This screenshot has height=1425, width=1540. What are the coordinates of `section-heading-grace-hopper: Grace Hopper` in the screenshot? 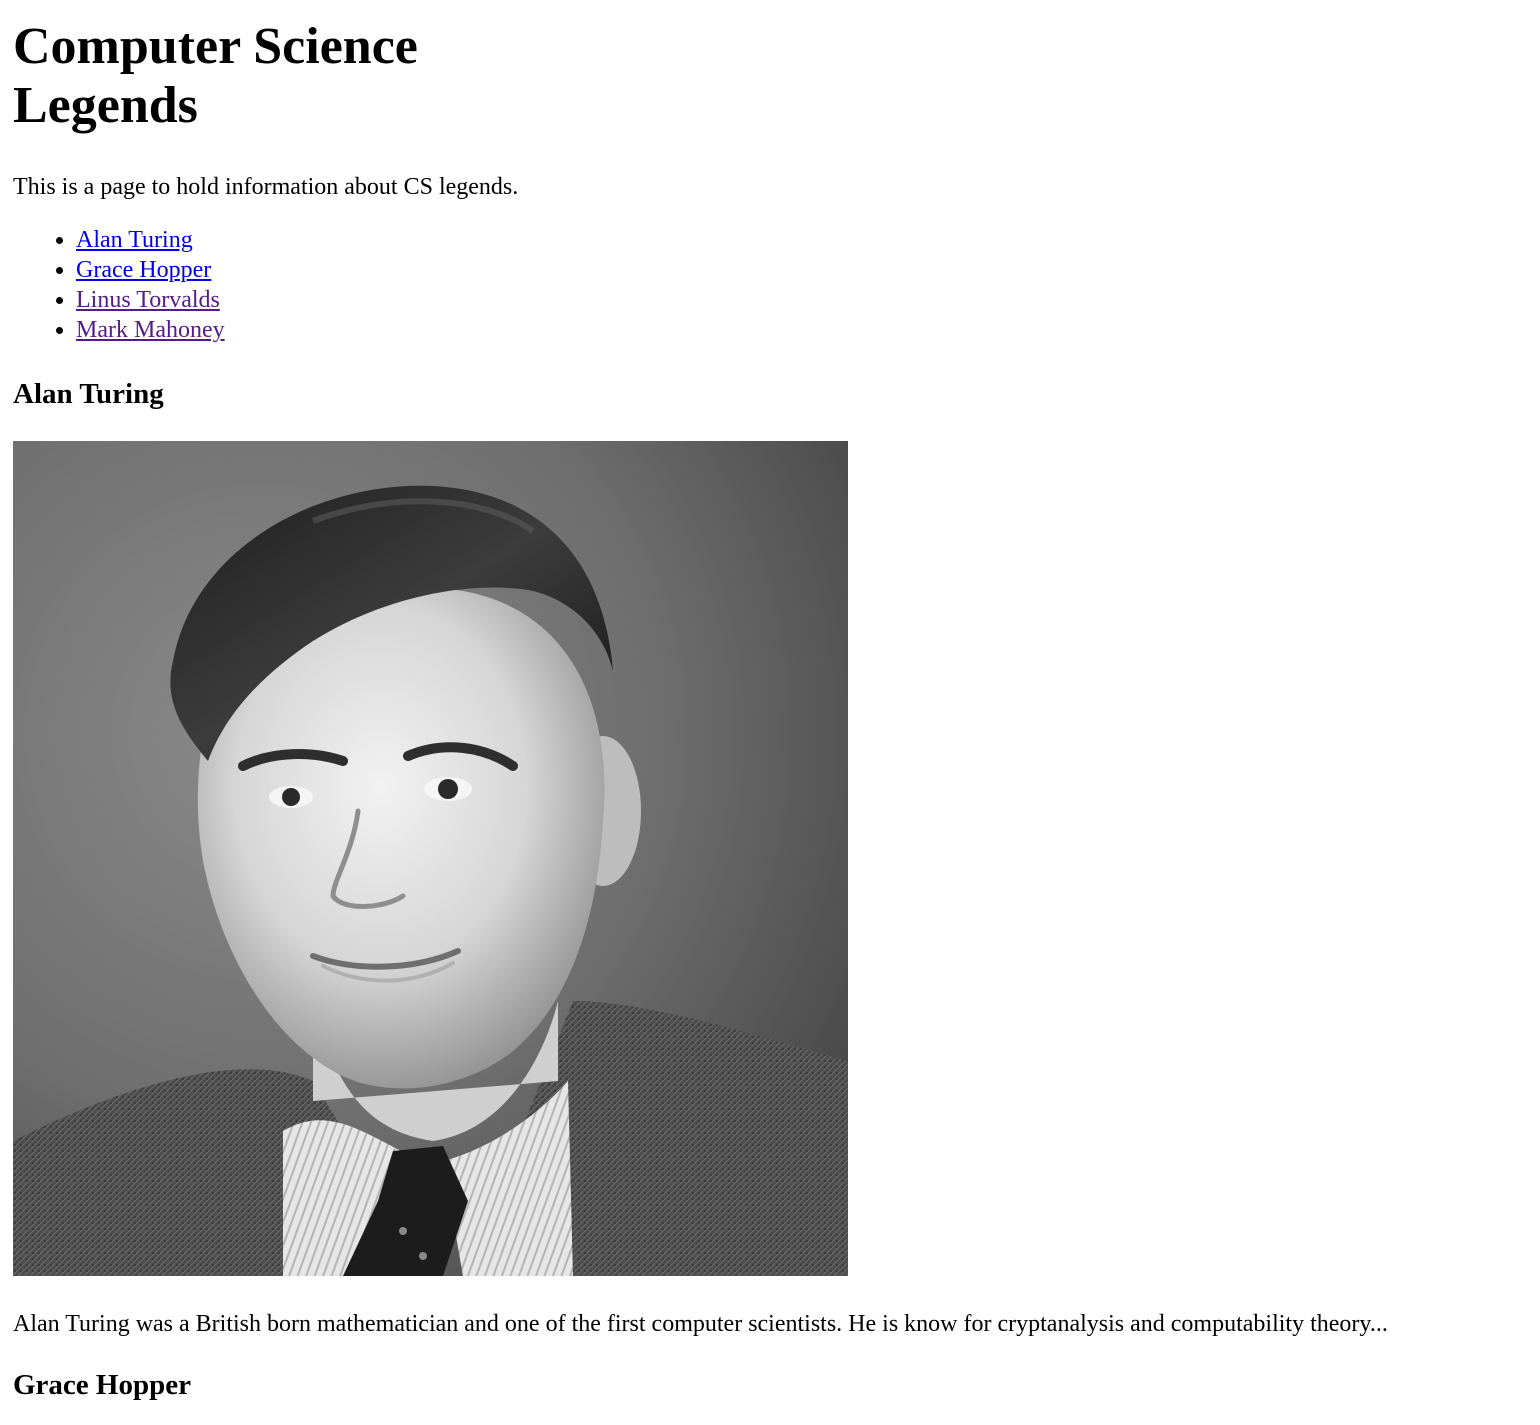 It's located at (102, 1385).